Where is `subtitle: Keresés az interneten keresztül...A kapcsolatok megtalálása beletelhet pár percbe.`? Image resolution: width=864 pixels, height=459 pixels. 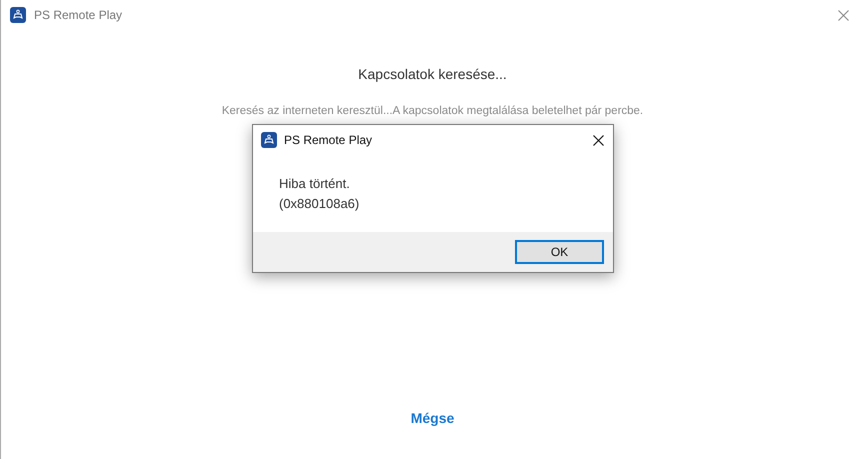
subtitle: Keresés az interneten keresztül...A kapcsolatok megtalálása beletelhet pár percbe. is located at coordinates (433, 111).